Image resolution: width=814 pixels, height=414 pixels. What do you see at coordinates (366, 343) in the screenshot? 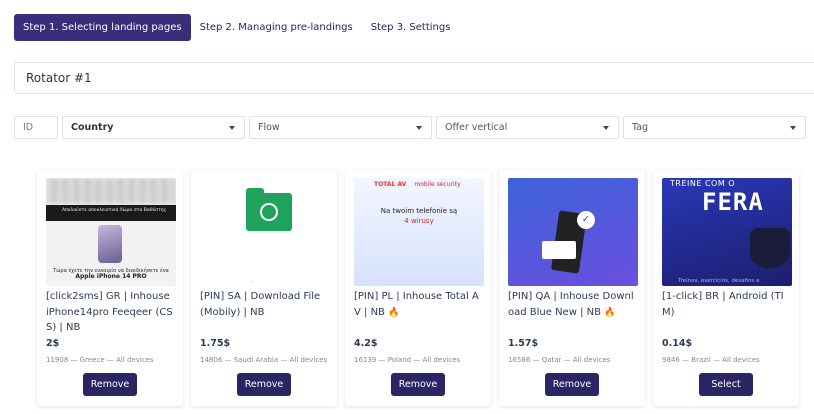
I see `card-price: 4.2$` at bounding box center [366, 343].